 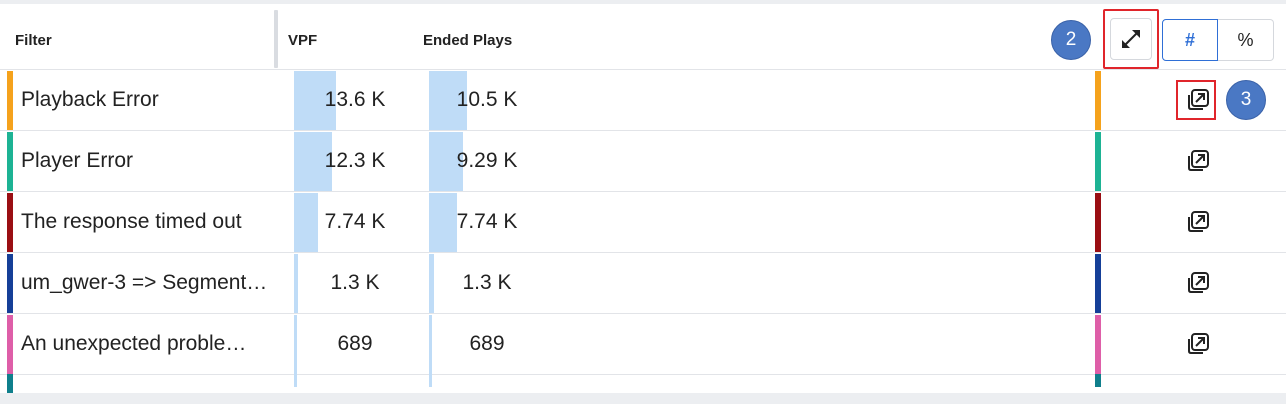 What do you see at coordinates (355, 343) in the screenshot?
I see `vpf-value: 689` at bounding box center [355, 343].